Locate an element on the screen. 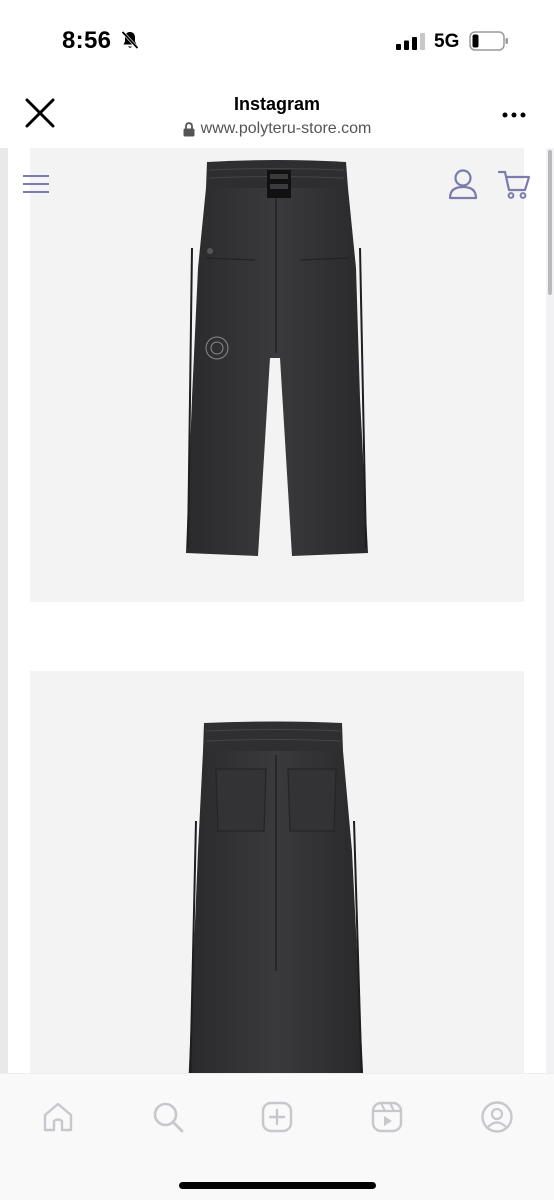 This screenshot has height=1200, width=554. cart-icon is located at coordinates (514, 184).